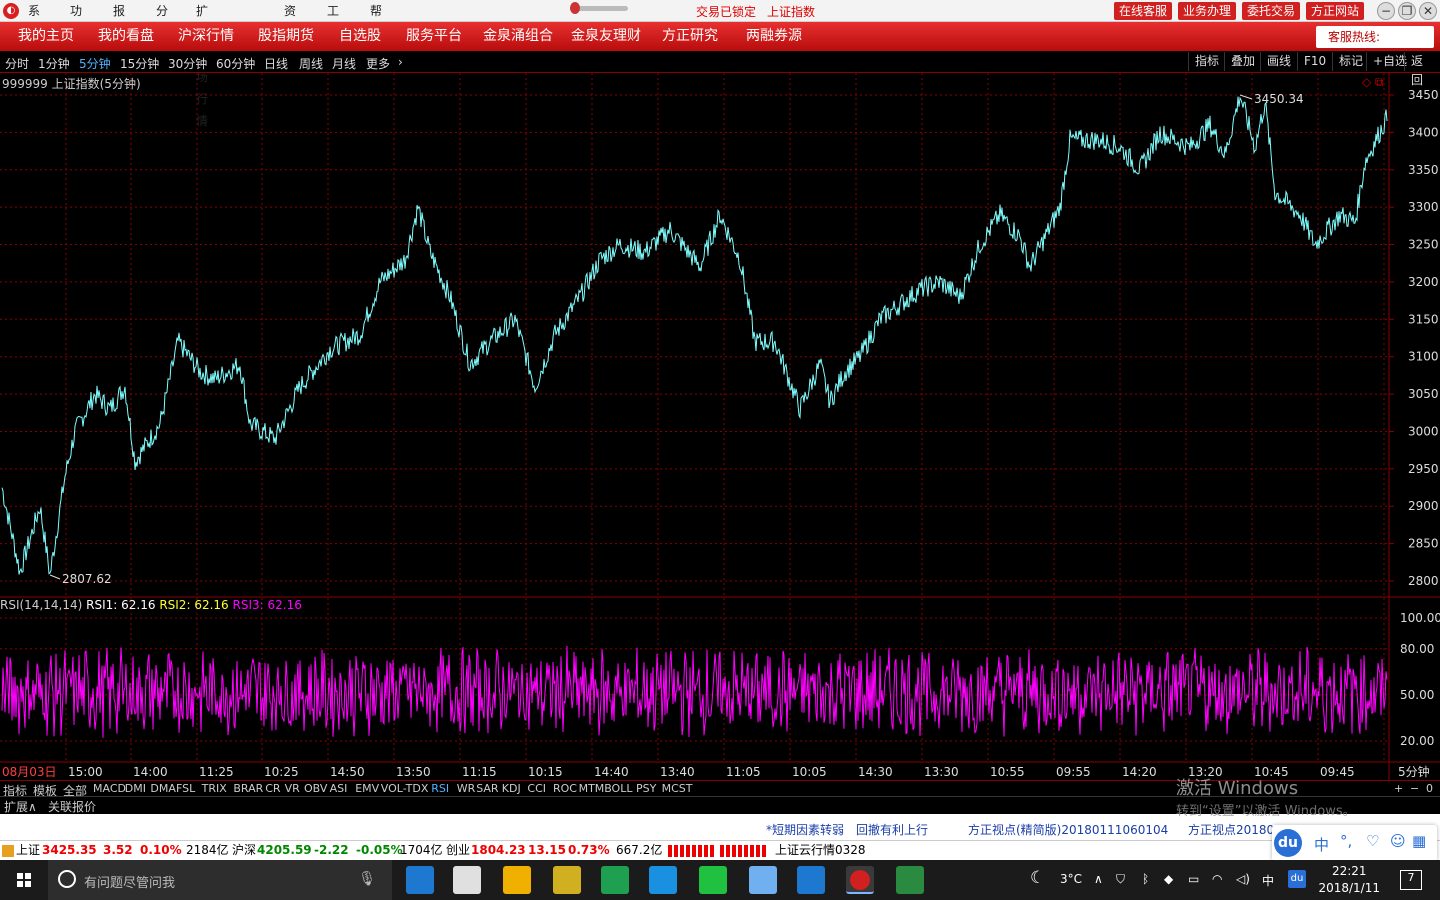 The image size is (1440, 900). Describe the element at coordinates (1398, 841) in the screenshot. I see `ime-user-icon: ☺` at that location.